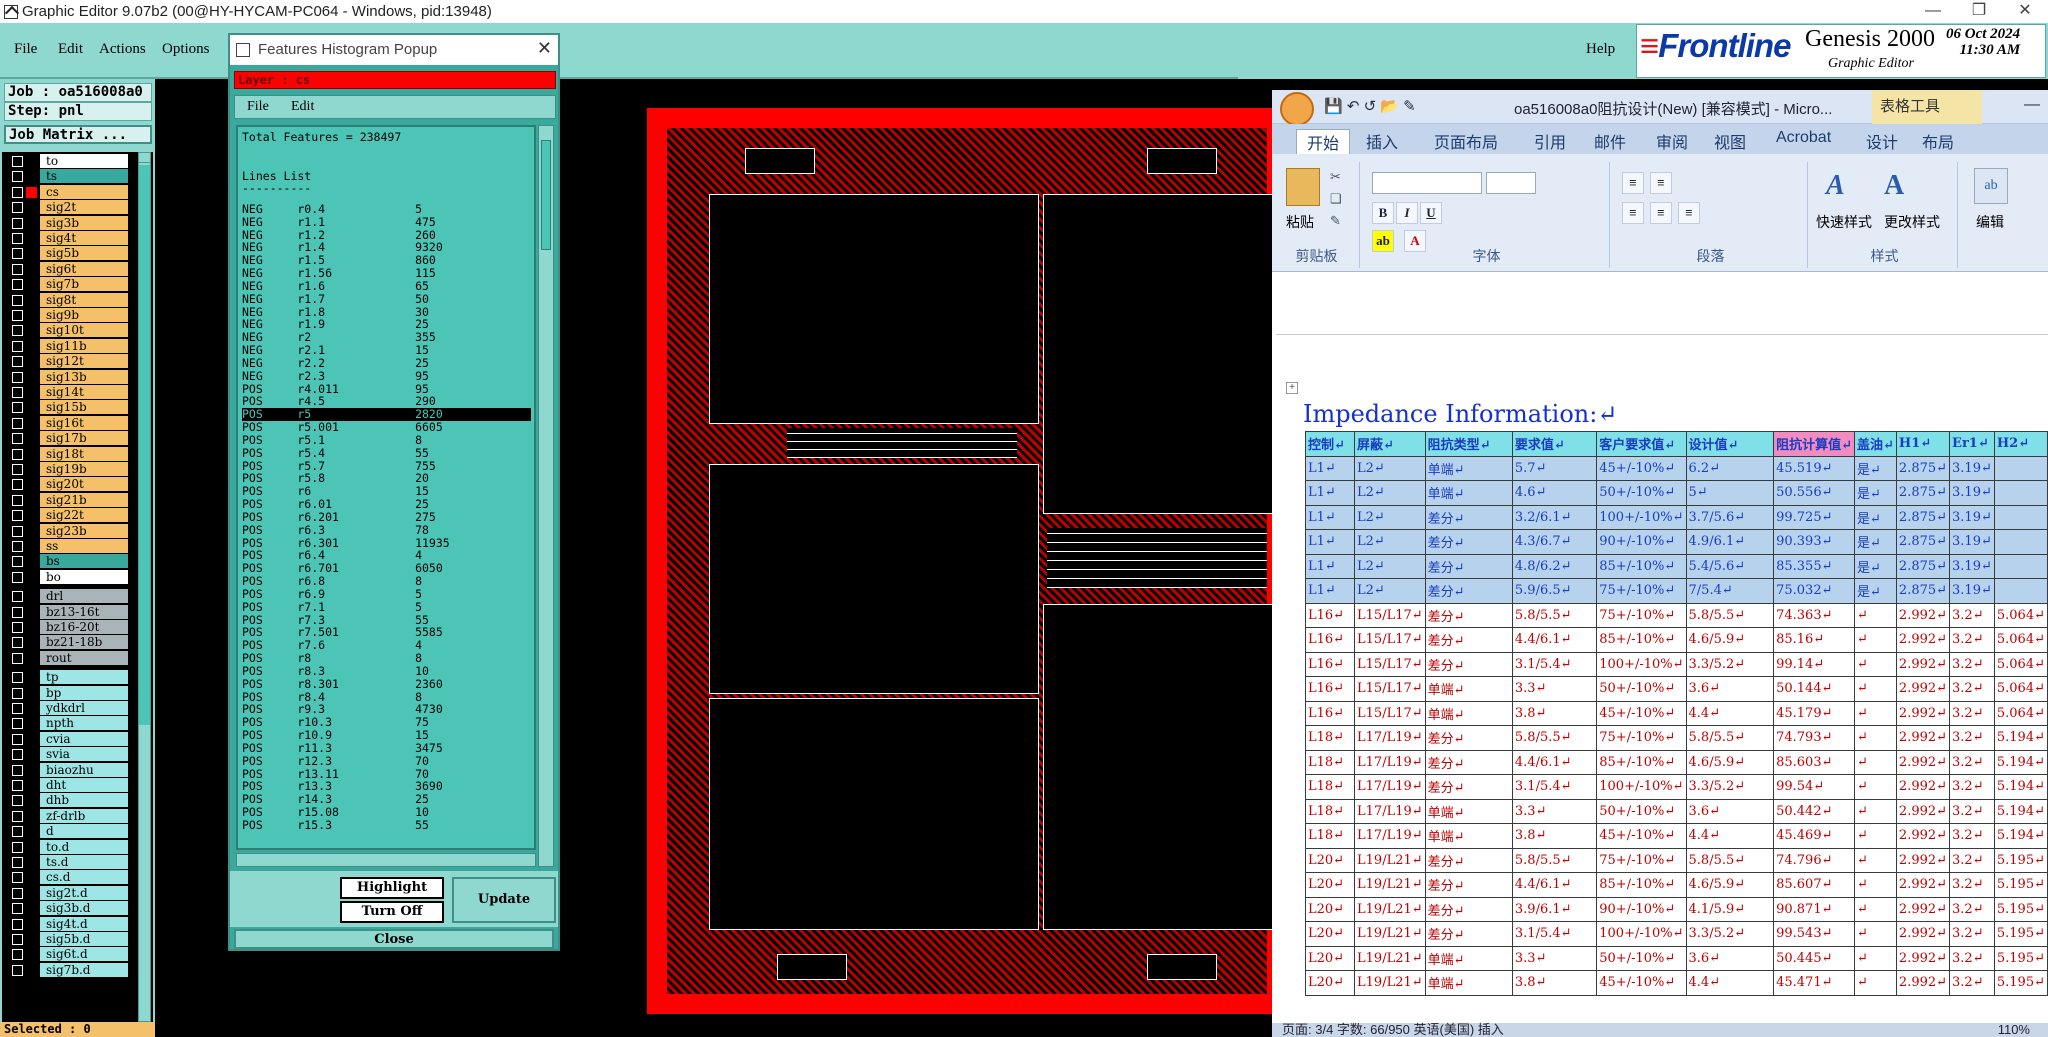 Image resolution: width=2048 pixels, height=1037 pixels. I want to click on ribbon-tab: 开始, so click(1323, 141).